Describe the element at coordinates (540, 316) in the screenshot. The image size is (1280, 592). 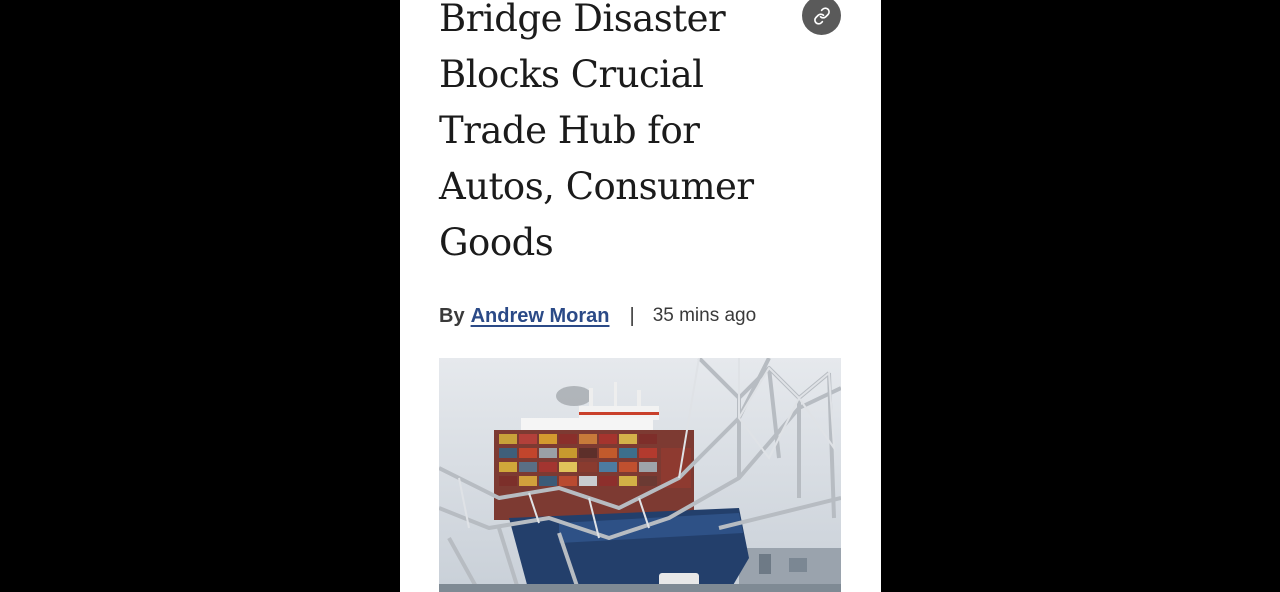
I see `author-link: Andrew Moran` at that location.